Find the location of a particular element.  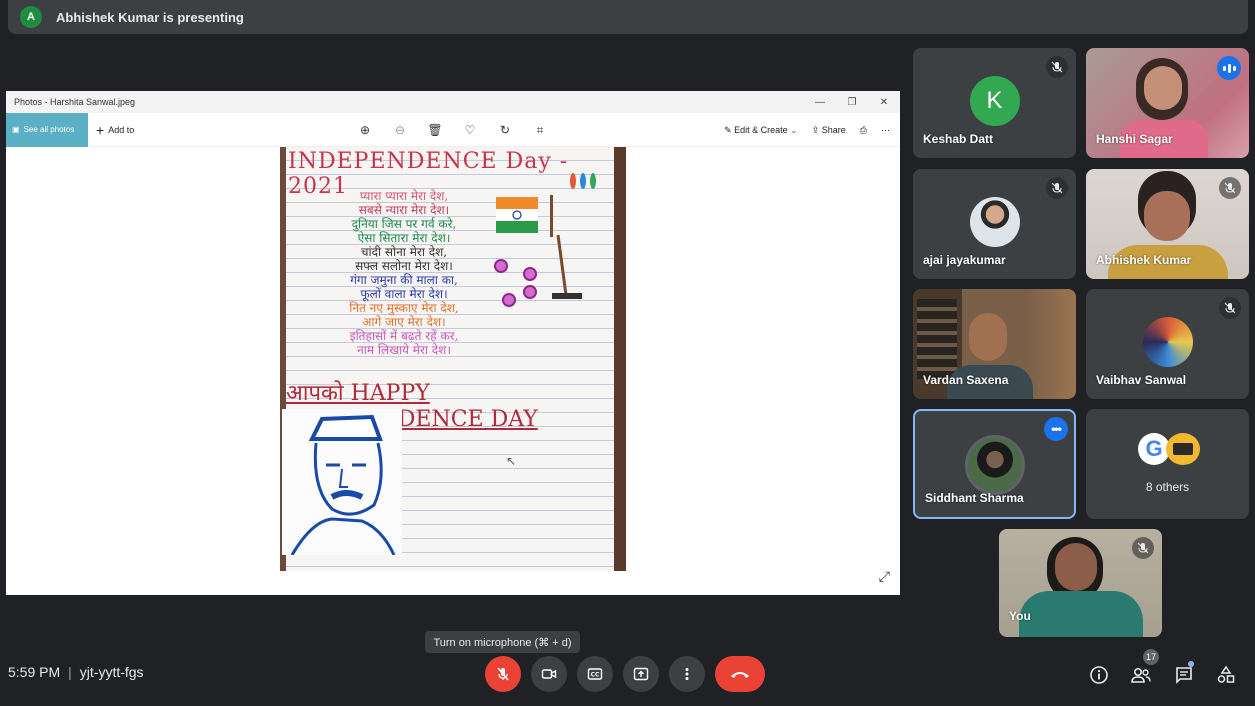

video-background is located at coordinates (937, 339).